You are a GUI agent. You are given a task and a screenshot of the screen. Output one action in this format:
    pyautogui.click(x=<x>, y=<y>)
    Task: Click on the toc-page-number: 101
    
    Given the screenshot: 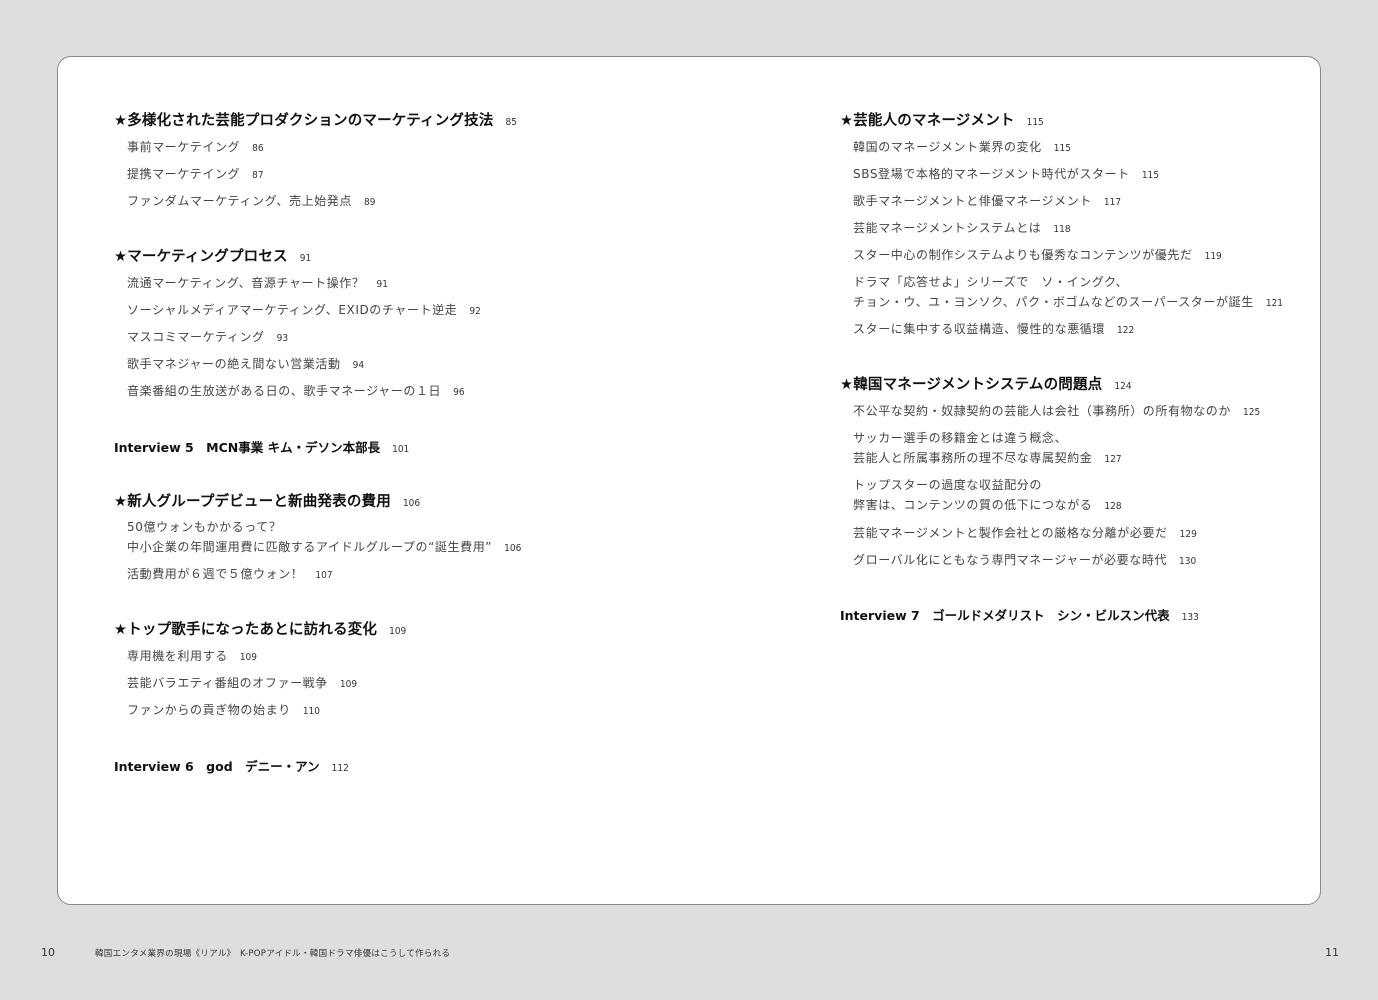 What is the action you would take?
    pyautogui.click(x=401, y=449)
    